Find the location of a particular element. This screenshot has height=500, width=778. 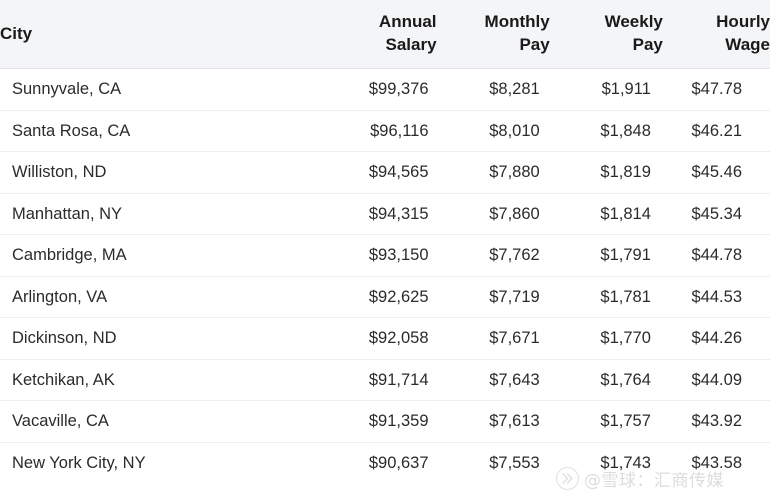

cell-weekly: $1,819 is located at coordinates (606, 172).